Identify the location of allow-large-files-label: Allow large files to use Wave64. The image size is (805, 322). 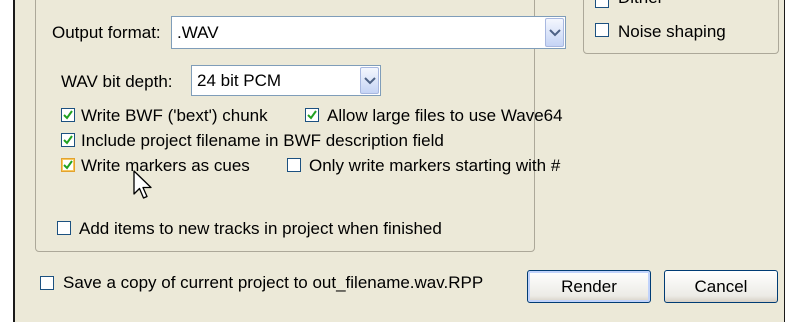
(445, 115).